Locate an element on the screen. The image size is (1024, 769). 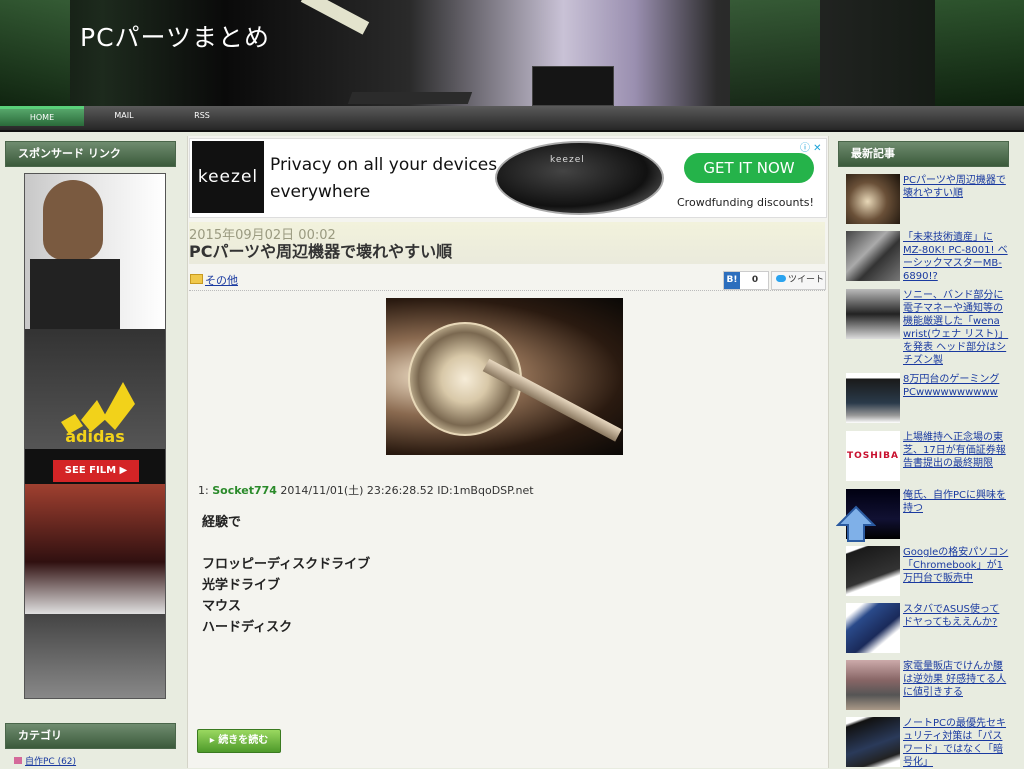
comment-body: 経験で フロッピーディスクドライブ 光学ドライブ マウス ハードディスク is located at coordinates (286, 575).